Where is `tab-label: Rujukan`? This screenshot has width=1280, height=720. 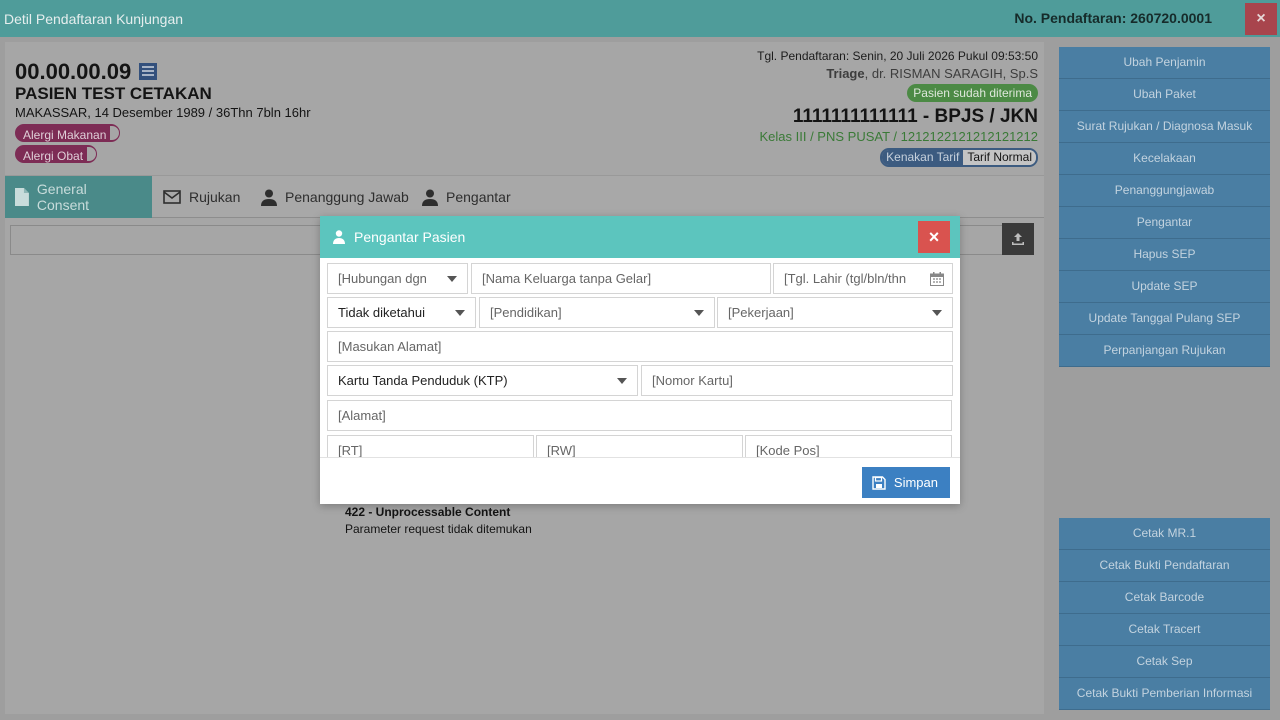
tab-label: Rujukan is located at coordinates (215, 197).